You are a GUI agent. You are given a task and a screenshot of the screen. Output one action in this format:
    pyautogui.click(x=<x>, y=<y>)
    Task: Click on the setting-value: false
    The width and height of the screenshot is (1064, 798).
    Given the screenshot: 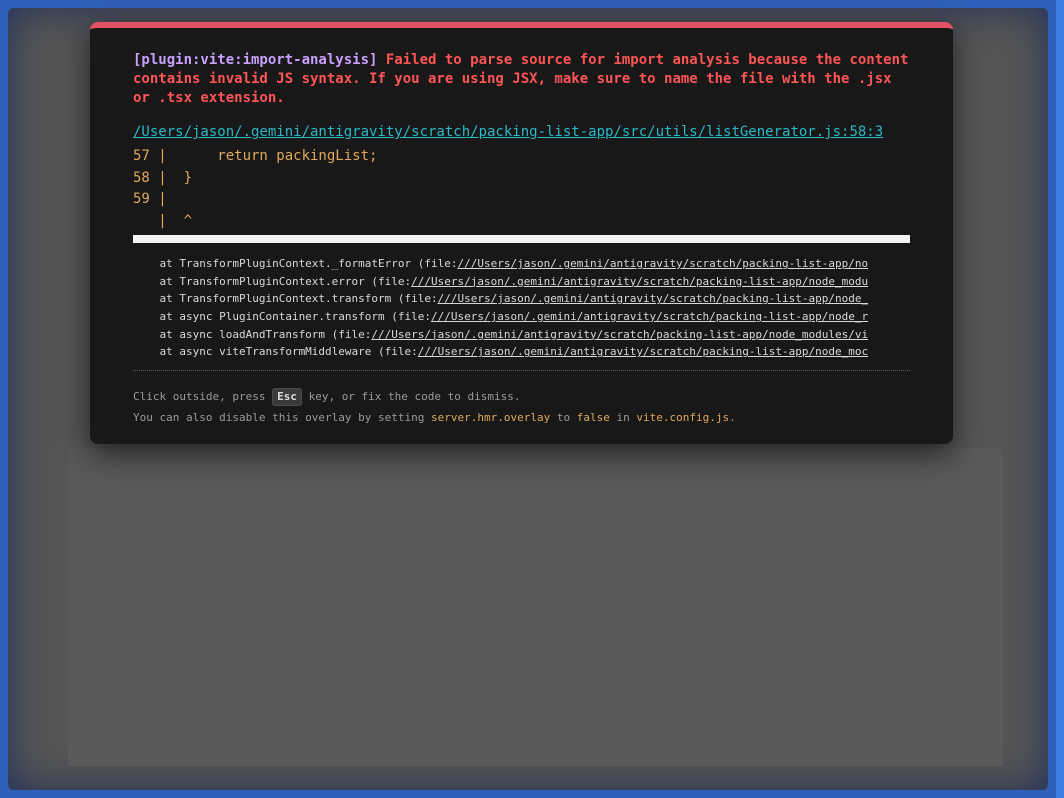 What is the action you would take?
    pyautogui.click(x=593, y=417)
    